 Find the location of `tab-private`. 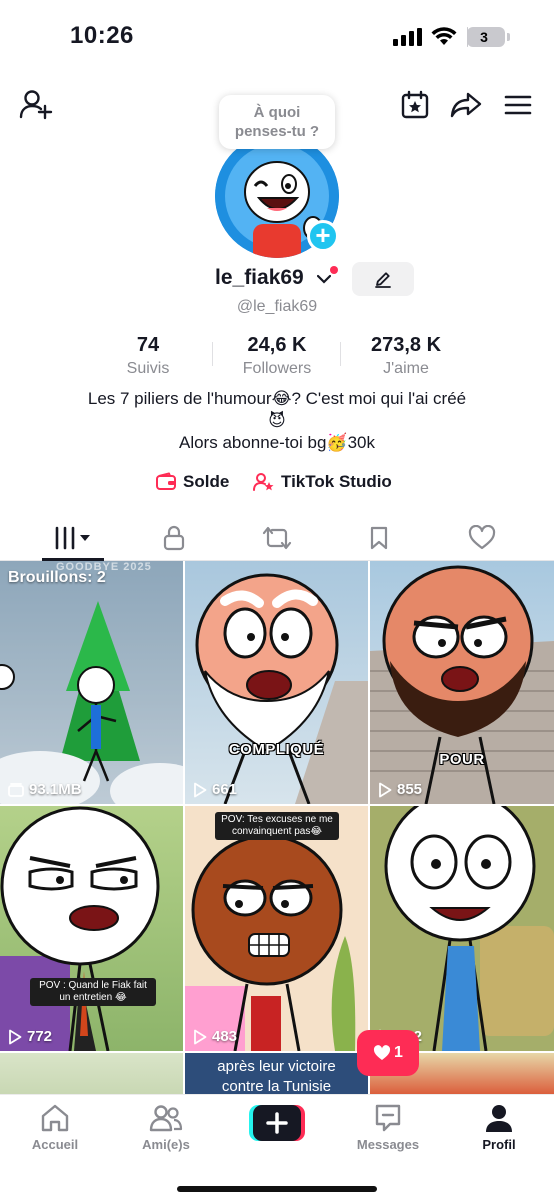

tab-private is located at coordinates (174, 537).